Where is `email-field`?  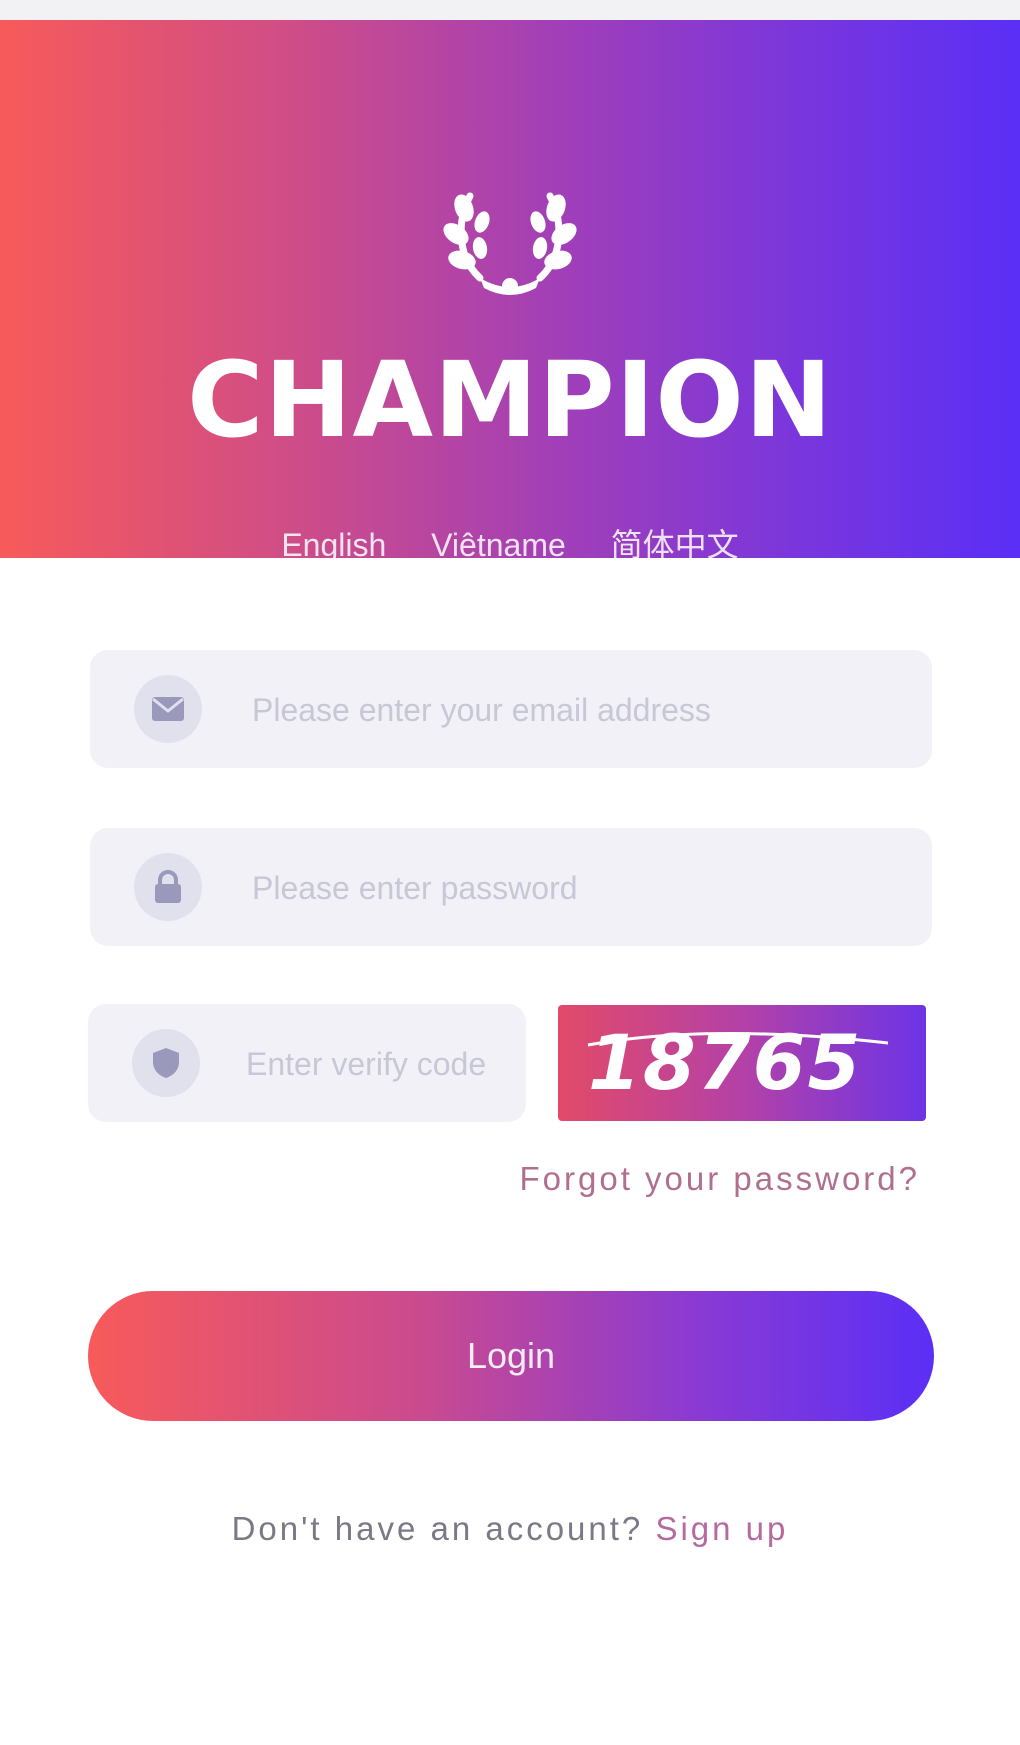 email-field is located at coordinates (511, 710).